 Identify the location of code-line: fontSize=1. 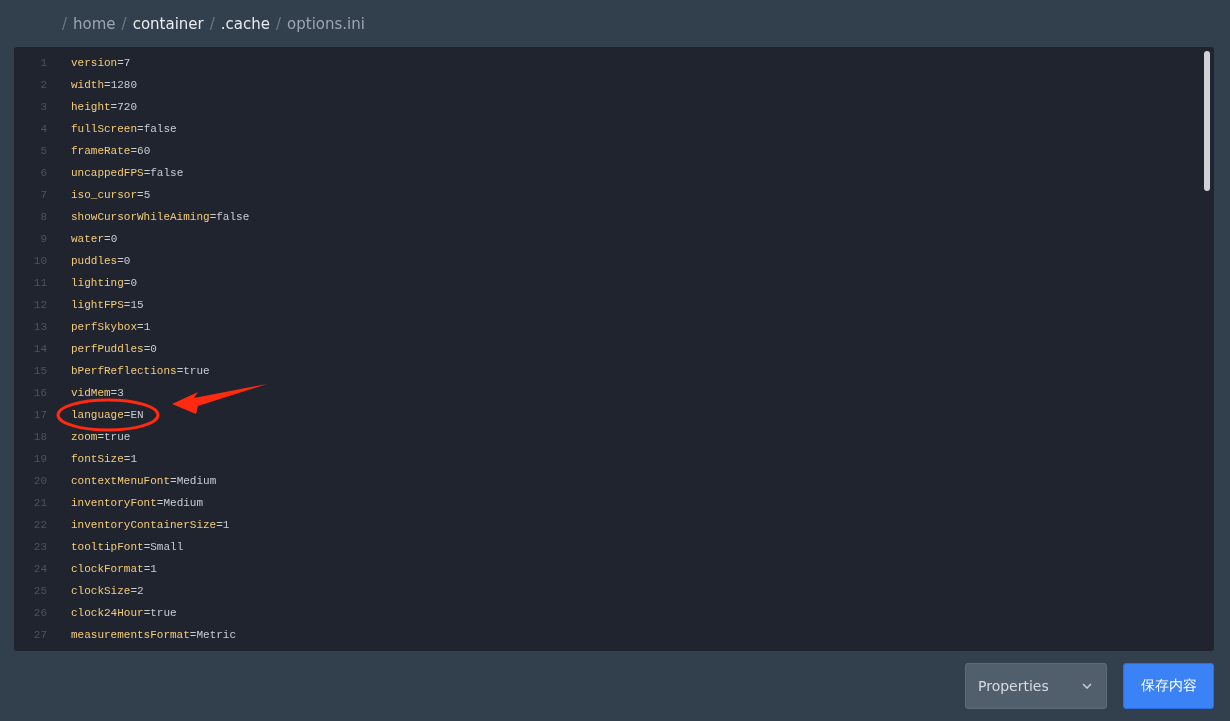
(104, 459).